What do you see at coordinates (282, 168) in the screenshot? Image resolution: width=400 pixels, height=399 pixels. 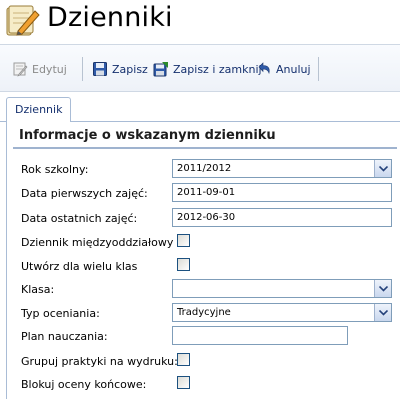 I see `rok-szkolny-select: 2011/2012` at bounding box center [282, 168].